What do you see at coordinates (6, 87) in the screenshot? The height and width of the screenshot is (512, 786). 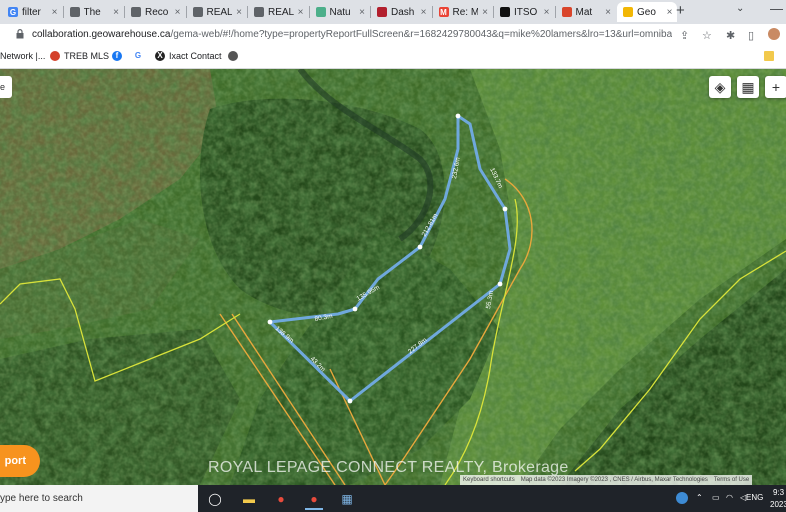 I see `side-panel-toggle: e` at bounding box center [6, 87].